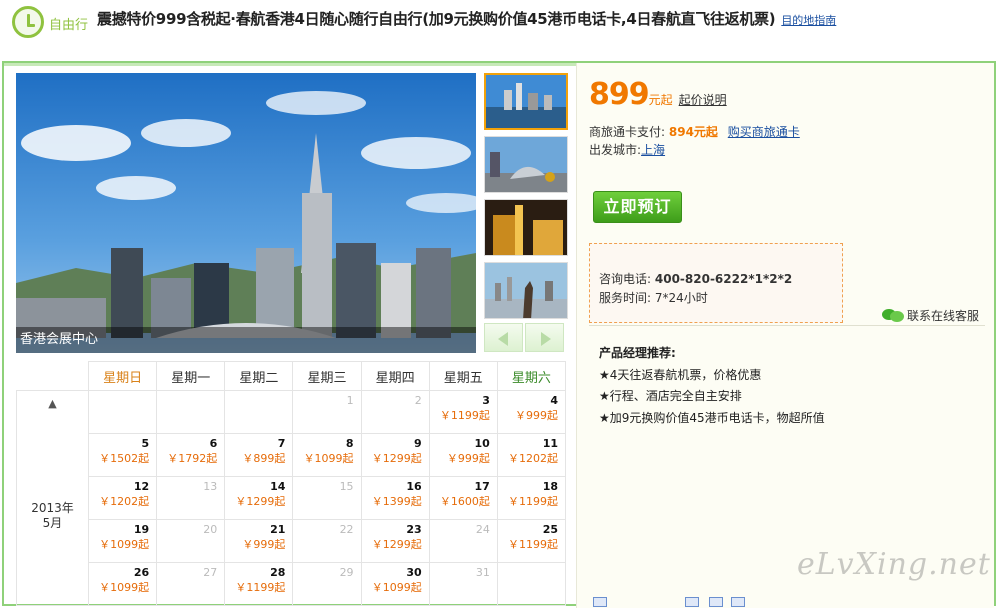  I want to click on calendar-day-number: 26, so click(141, 572).